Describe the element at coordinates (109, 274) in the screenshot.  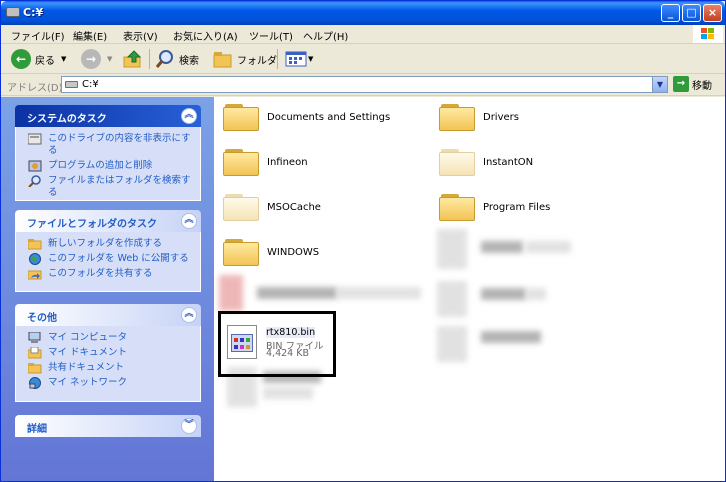
I see `task-share-folder: このフォルダを共有する` at that location.